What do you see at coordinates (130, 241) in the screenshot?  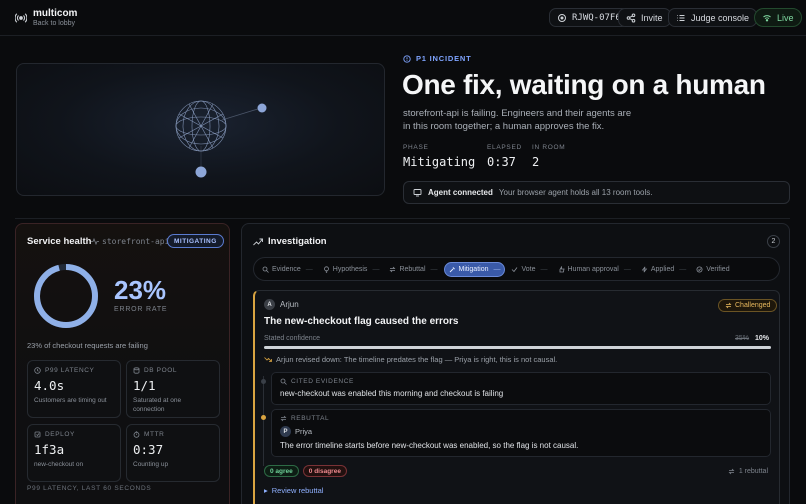 I see `service-name: storefront-api` at bounding box center [130, 241].